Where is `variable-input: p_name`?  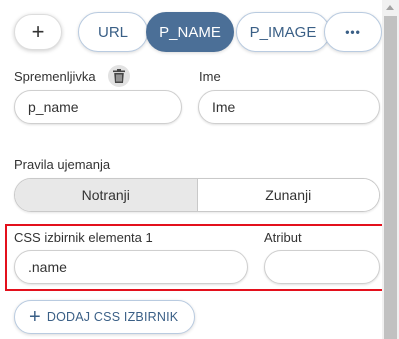
variable-input: p_name is located at coordinates (98, 107).